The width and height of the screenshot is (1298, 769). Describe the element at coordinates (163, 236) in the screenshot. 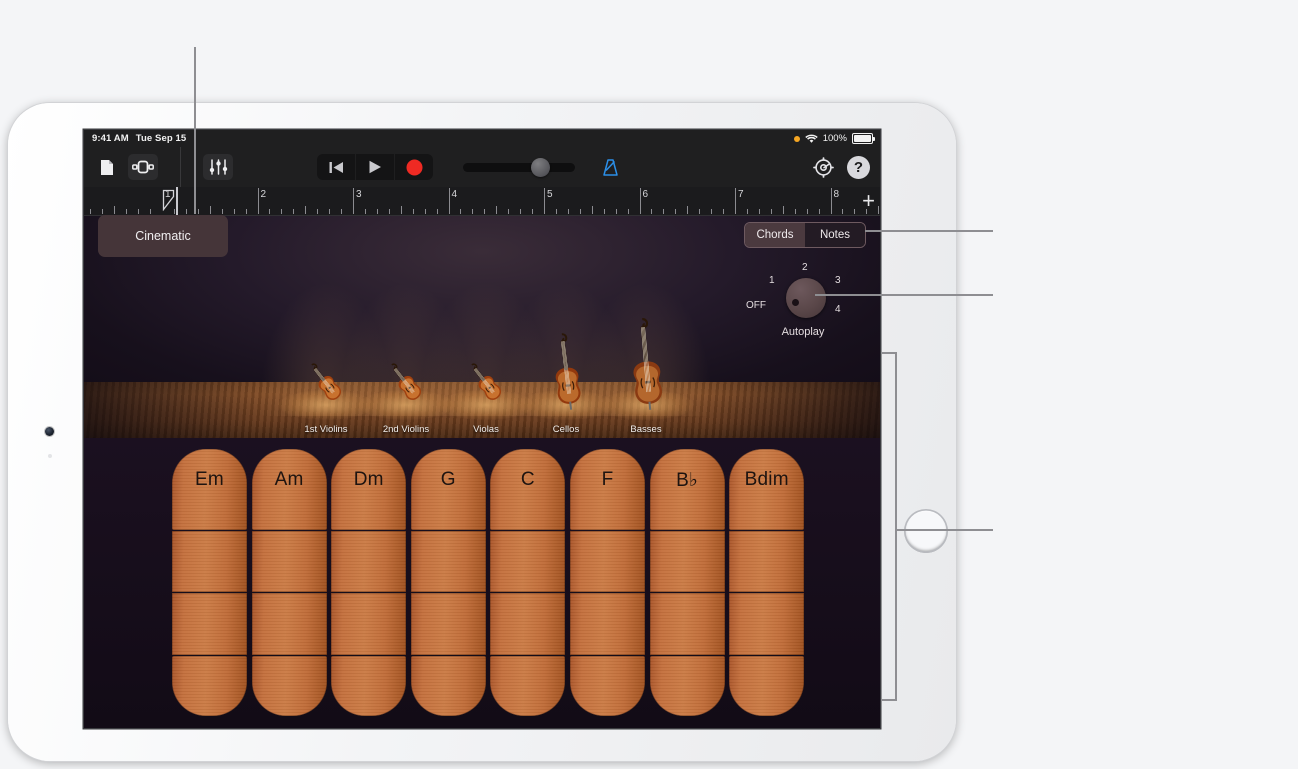

I see `instrument-name-chip: Cinematic` at that location.